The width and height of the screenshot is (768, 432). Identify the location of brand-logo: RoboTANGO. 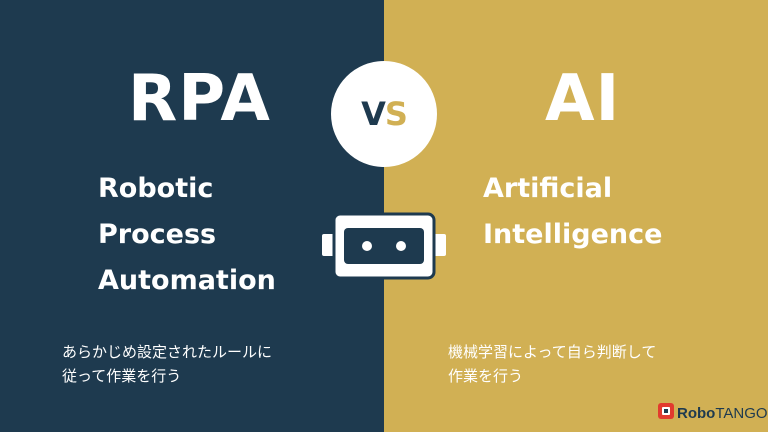
(713, 413).